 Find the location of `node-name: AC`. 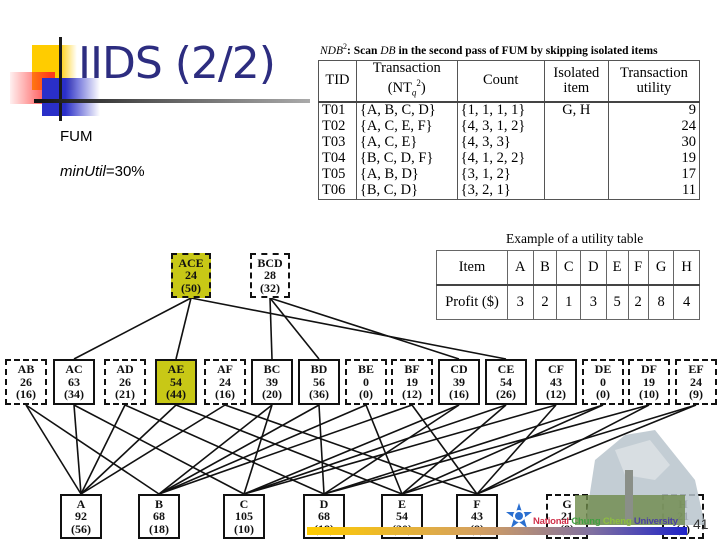

node-name: AC is located at coordinates (74, 369).